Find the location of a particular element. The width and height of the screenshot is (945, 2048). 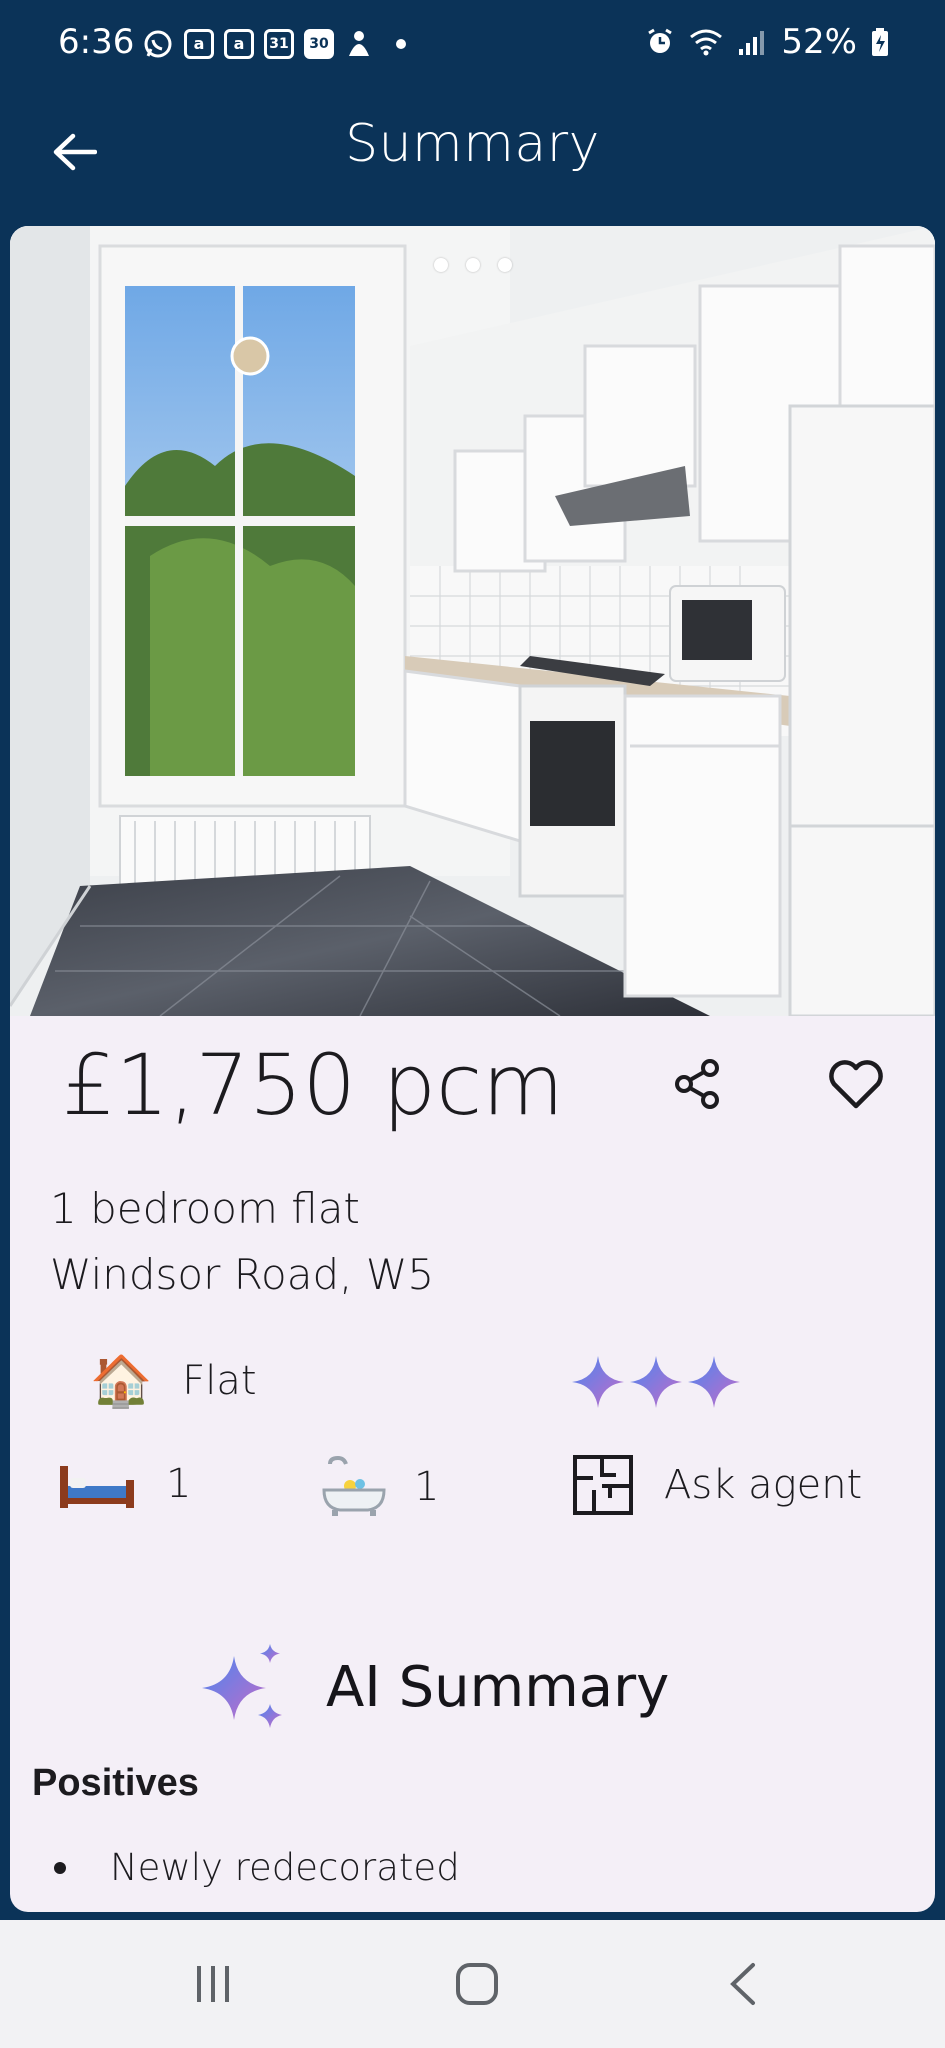

floorplan-icon is located at coordinates (603, 1485).